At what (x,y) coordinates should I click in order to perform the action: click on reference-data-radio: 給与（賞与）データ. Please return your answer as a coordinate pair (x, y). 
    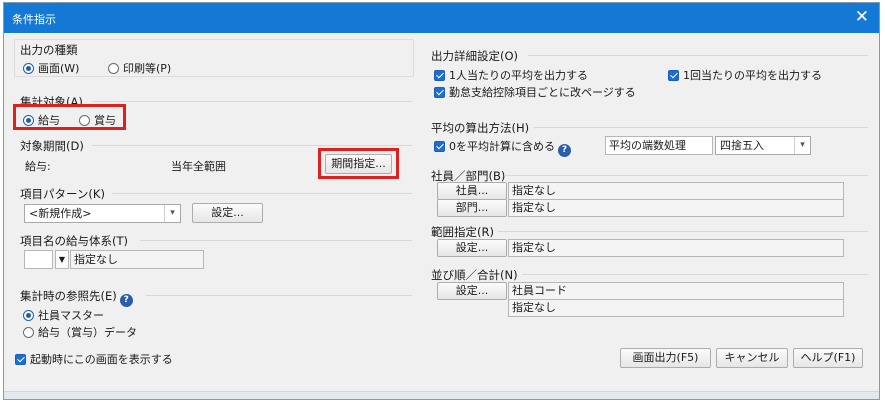
    Looking at the image, I should click on (80, 332).